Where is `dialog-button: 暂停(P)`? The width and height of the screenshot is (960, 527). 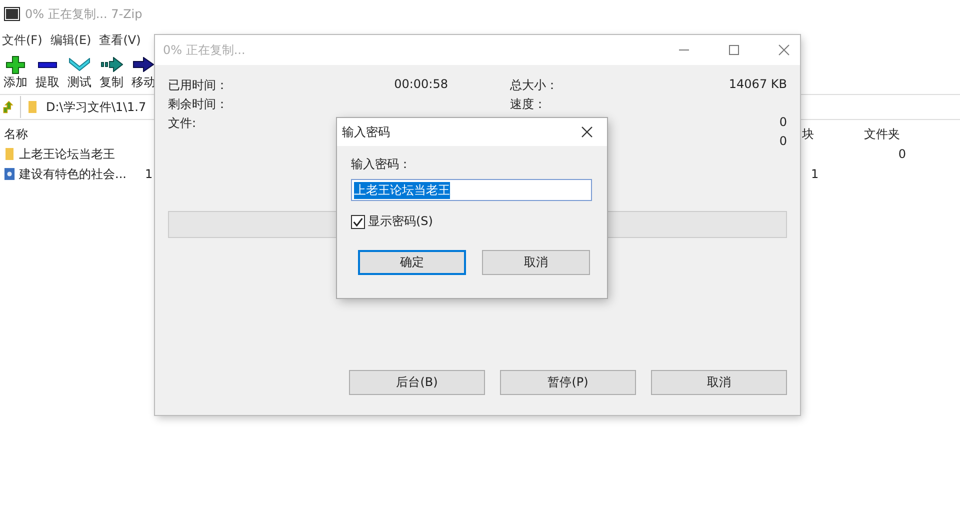 dialog-button: 暂停(P) is located at coordinates (568, 382).